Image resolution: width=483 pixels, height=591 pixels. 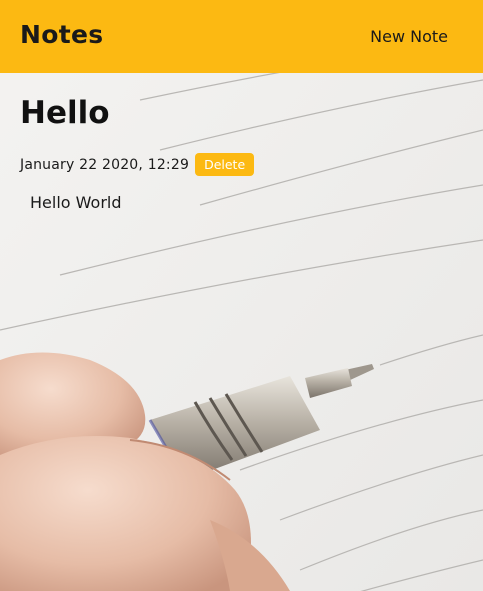 I want to click on brand-logo: Notes, so click(x=61, y=34).